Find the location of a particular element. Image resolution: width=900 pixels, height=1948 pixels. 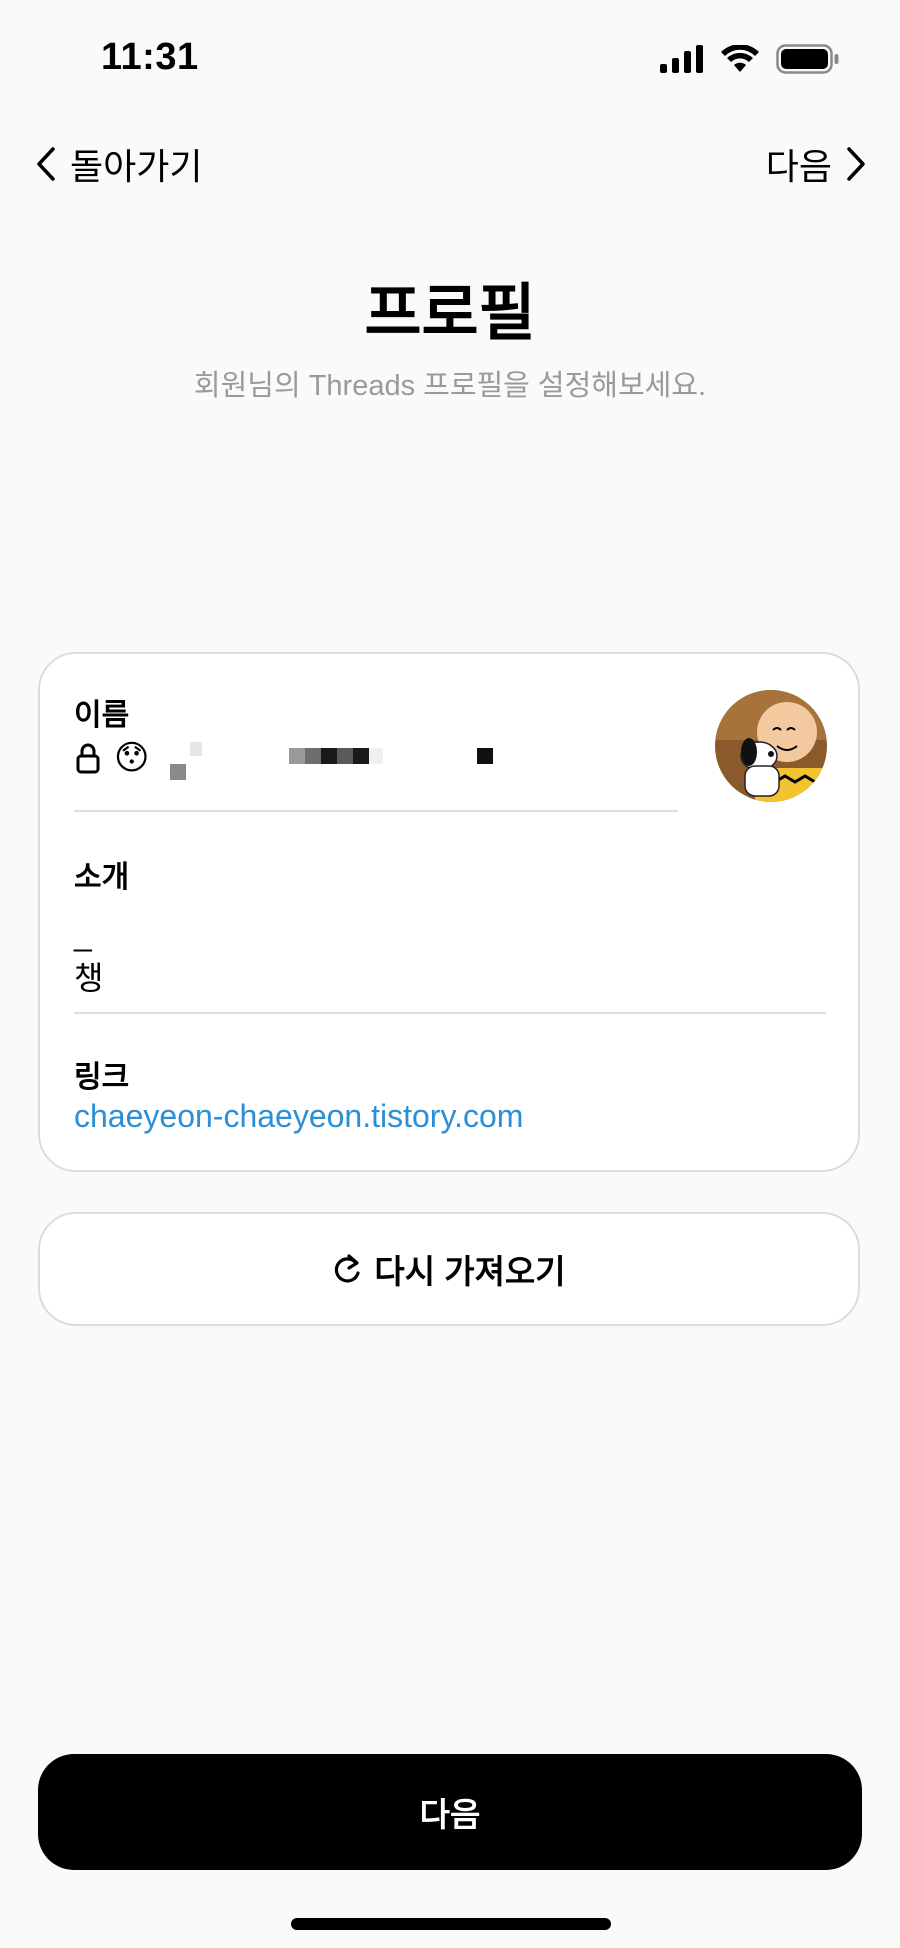

refresh-icon is located at coordinates (347, 1268).